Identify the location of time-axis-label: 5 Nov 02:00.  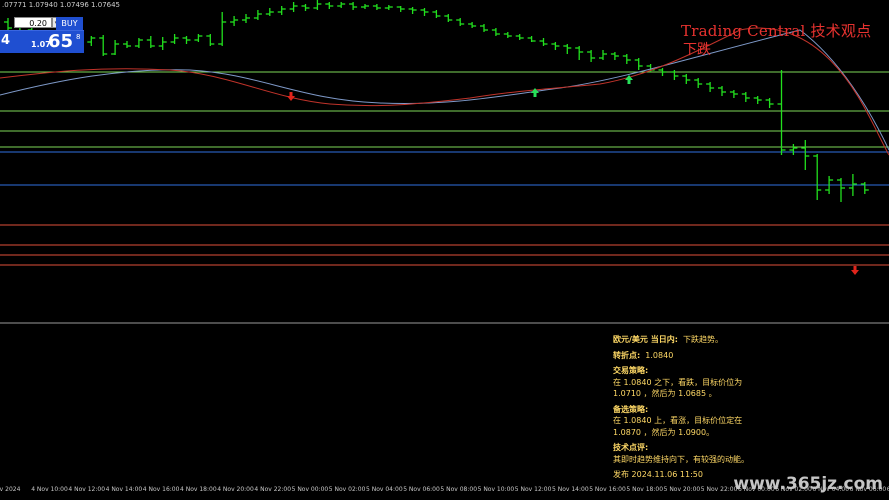
(347, 489).